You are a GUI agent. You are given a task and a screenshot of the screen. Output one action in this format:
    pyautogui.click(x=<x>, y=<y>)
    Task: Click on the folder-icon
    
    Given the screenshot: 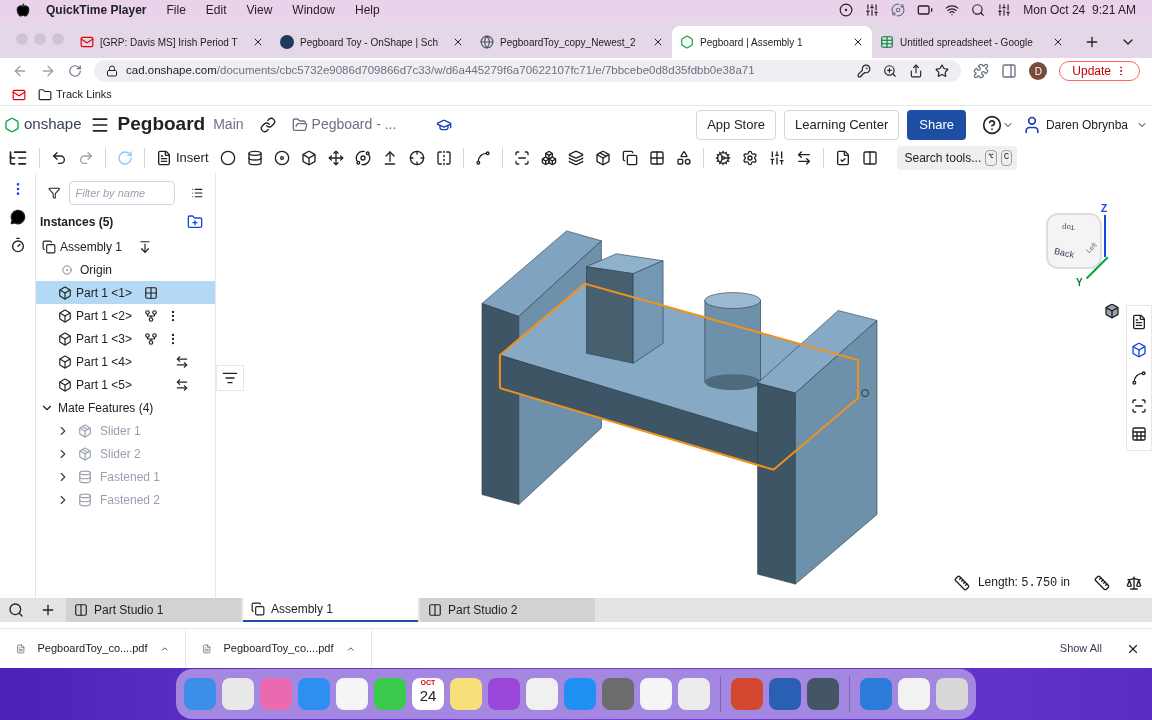 What is the action you would take?
    pyautogui.click(x=45, y=94)
    